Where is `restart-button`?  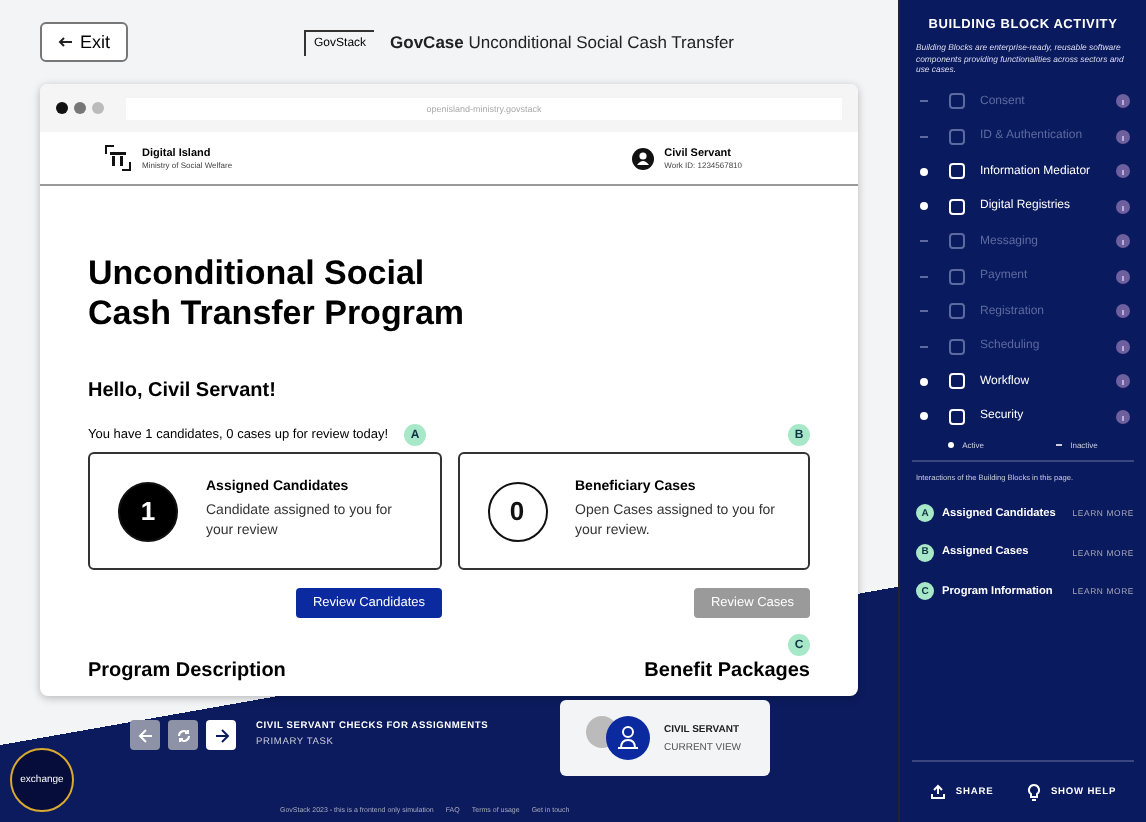 restart-button is located at coordinates (183, 735).